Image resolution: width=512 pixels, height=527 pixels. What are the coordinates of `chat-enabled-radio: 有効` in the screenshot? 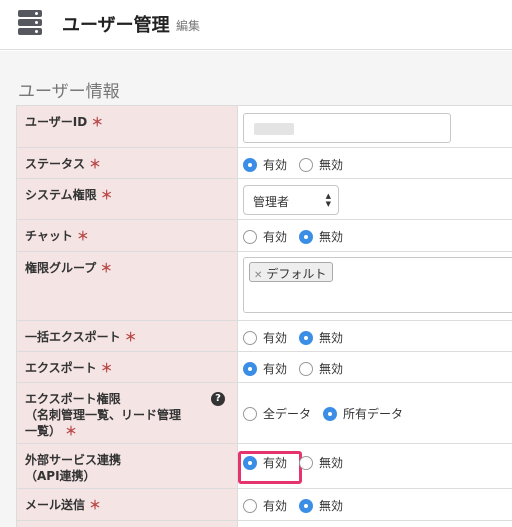 It's located at (265, 236).